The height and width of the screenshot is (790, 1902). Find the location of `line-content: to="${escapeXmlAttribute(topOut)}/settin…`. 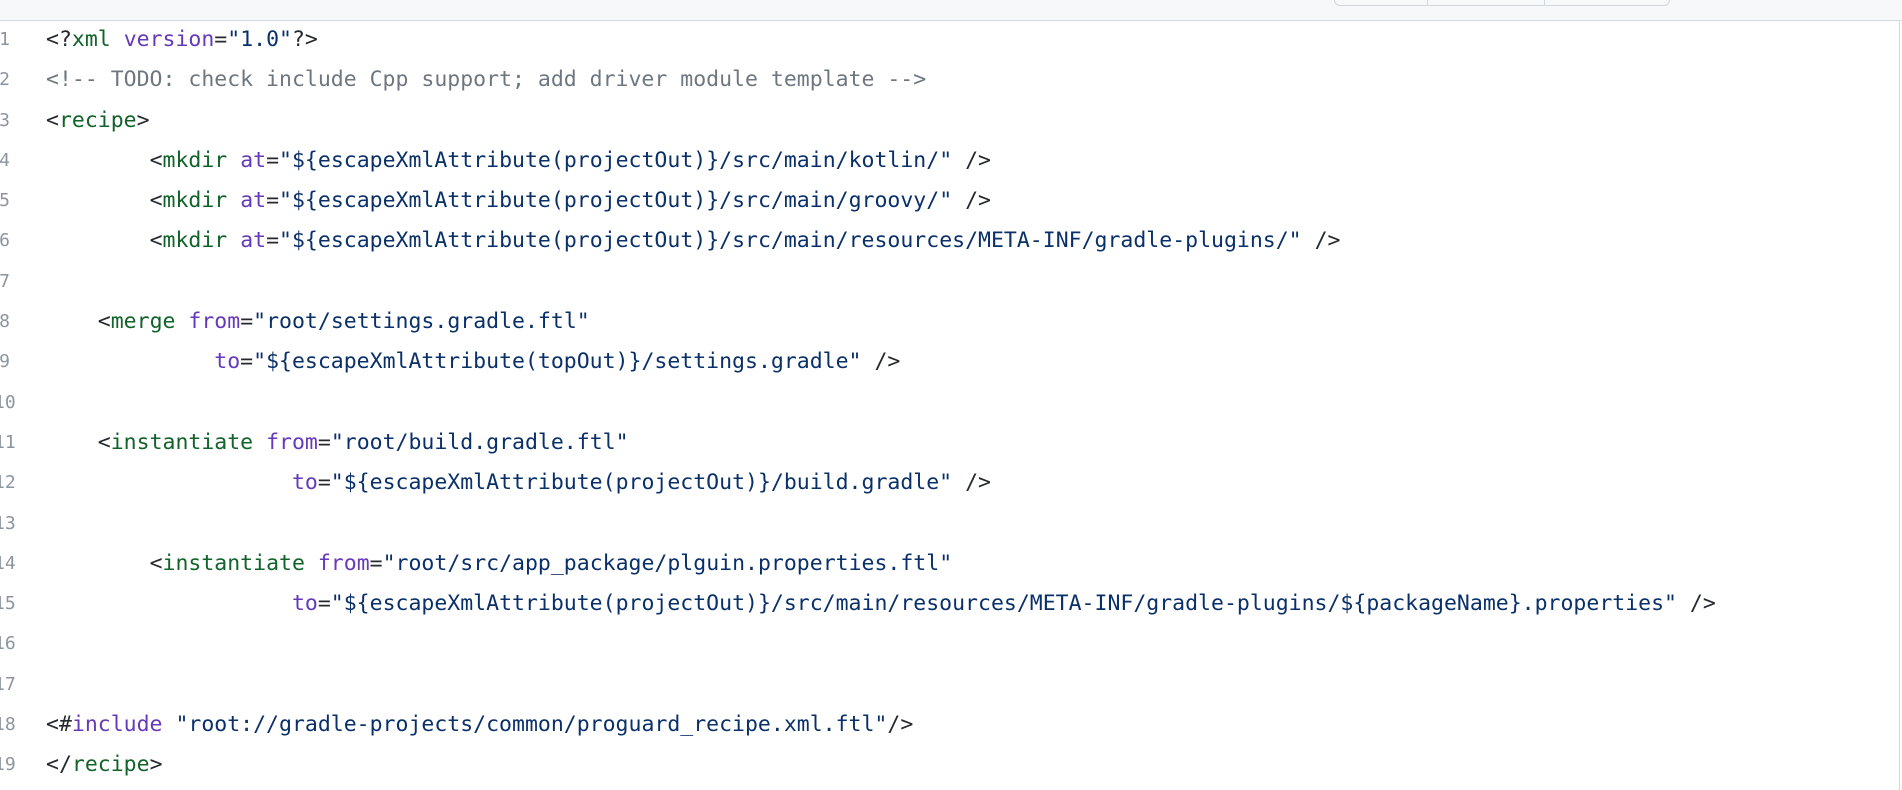

line-content: to="${escapeXmlAttribute(topOut)}/settin… is located at coordinates (473, 362).